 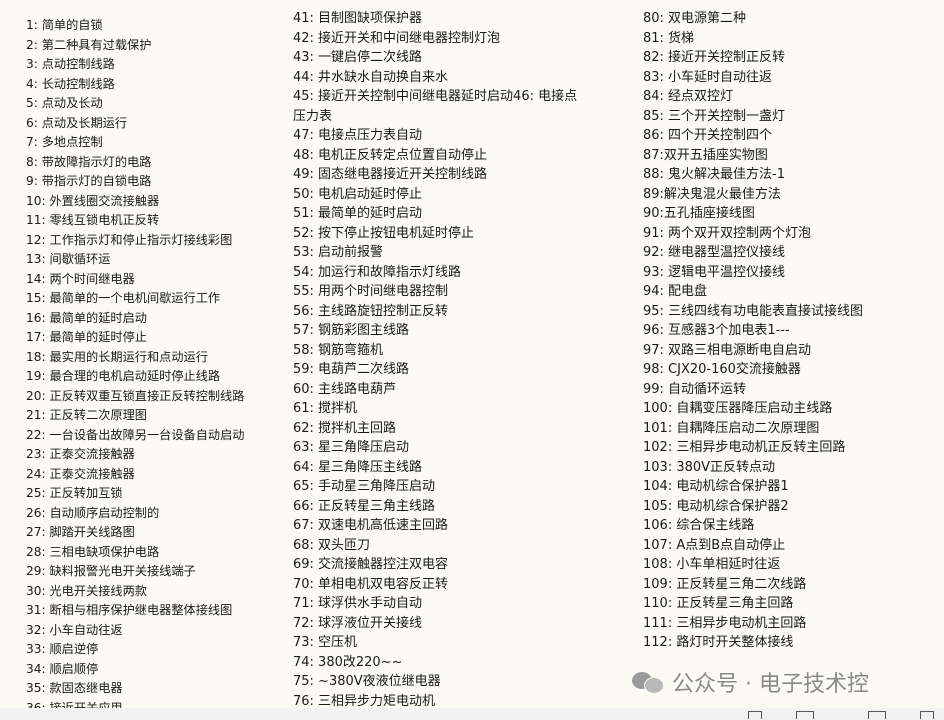 I want to click on list-item: 75: ~380V夜液位继电器, so click(x=367, y=681).